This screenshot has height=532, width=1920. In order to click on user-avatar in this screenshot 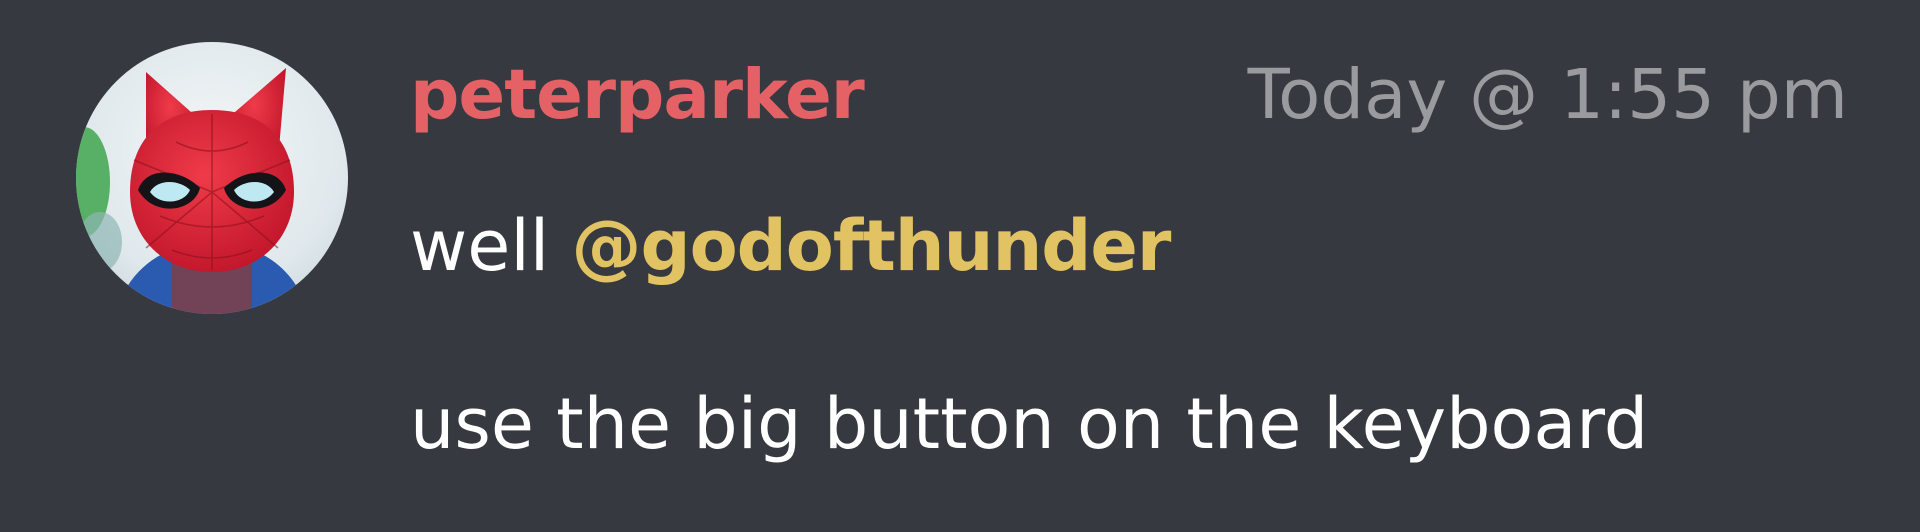, I will do `click(212, 178)`.